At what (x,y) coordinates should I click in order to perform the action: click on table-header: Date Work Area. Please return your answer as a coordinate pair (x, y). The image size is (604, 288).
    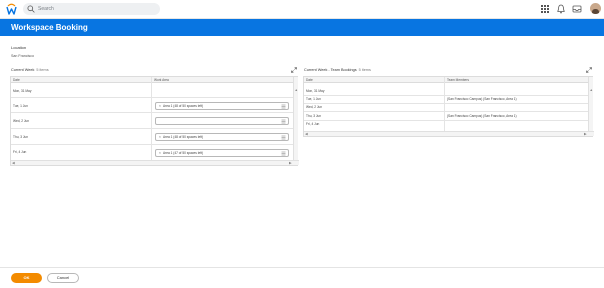
    Looking at the image, I should click on (152, 80).